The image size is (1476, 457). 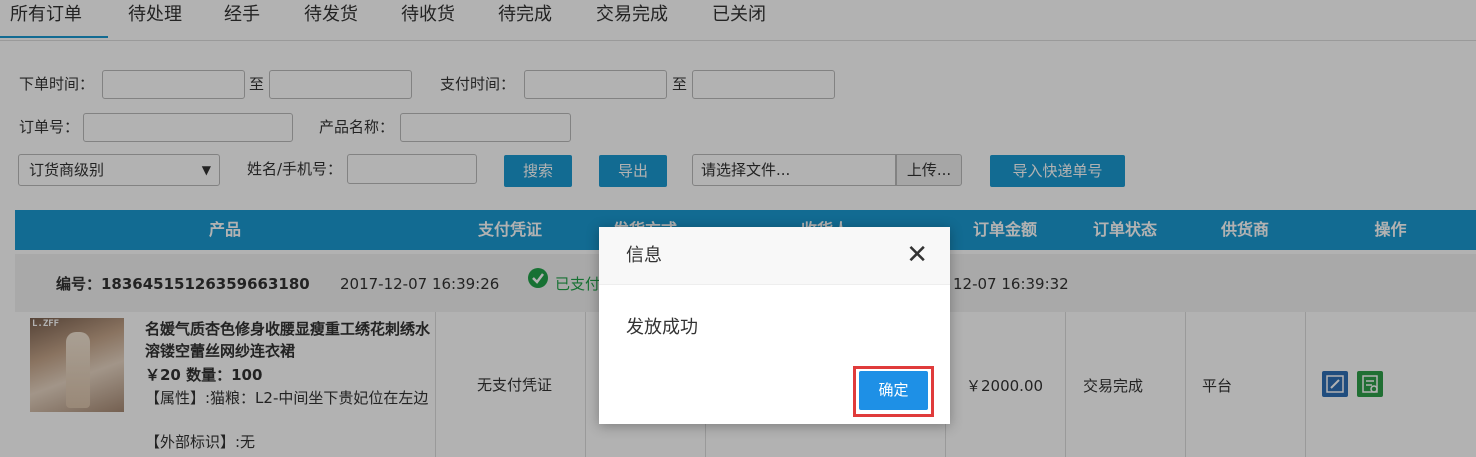 I want to click on dialog-header: 信息 ✕, so click(x=774, y=256).